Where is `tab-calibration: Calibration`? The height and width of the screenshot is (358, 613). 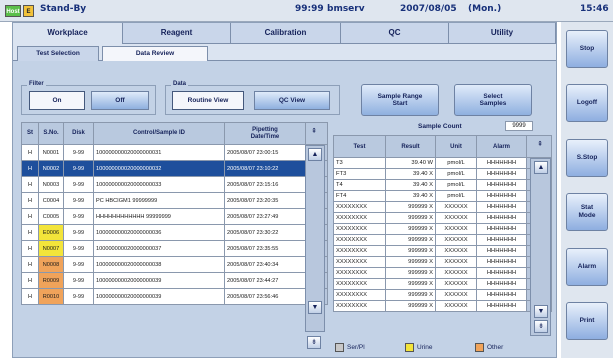 tab-calibration: Calibration is located at coordinates (286, 33).